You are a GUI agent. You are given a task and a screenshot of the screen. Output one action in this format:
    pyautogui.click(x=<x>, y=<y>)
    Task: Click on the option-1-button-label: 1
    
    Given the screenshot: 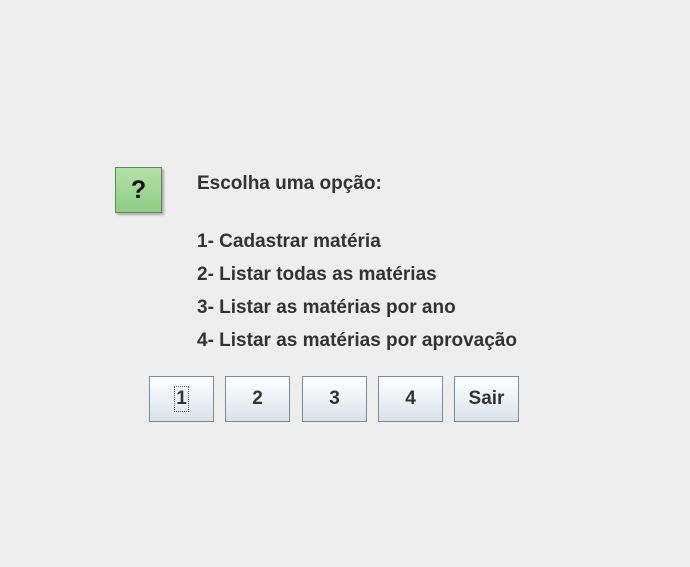 What is the action you would take?
    pyautogui.click(x=181, y=399)
    